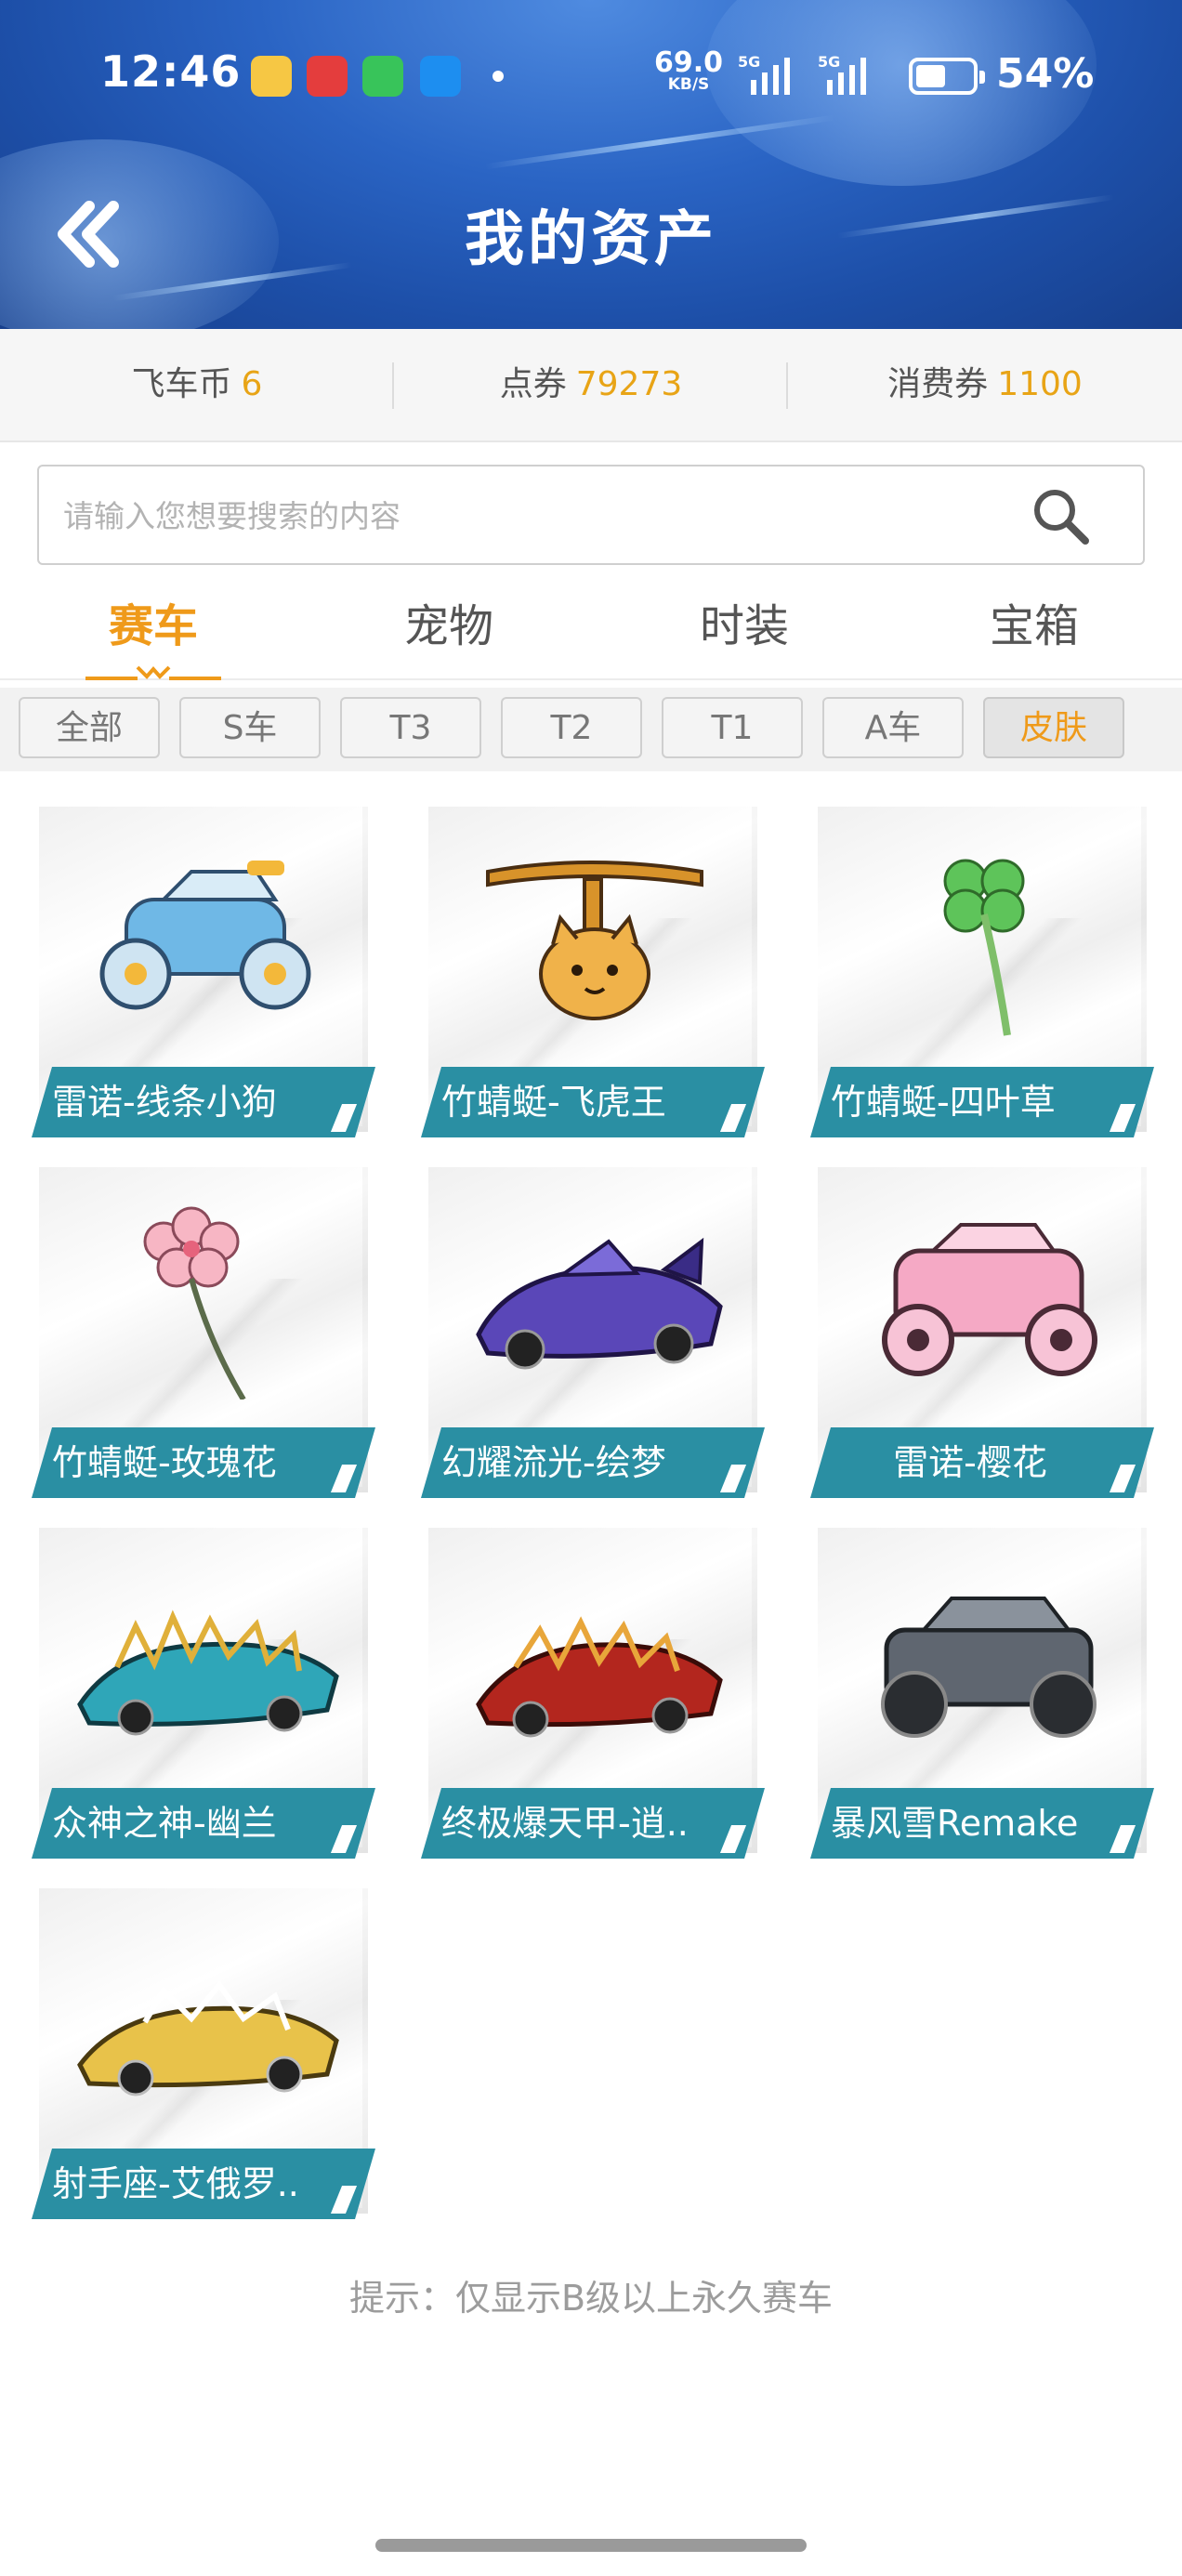 The height and width of the screenshot is (2576, 1182). I want to click on item-card: 射手座-艾俄罗.., so click(212, 2056).